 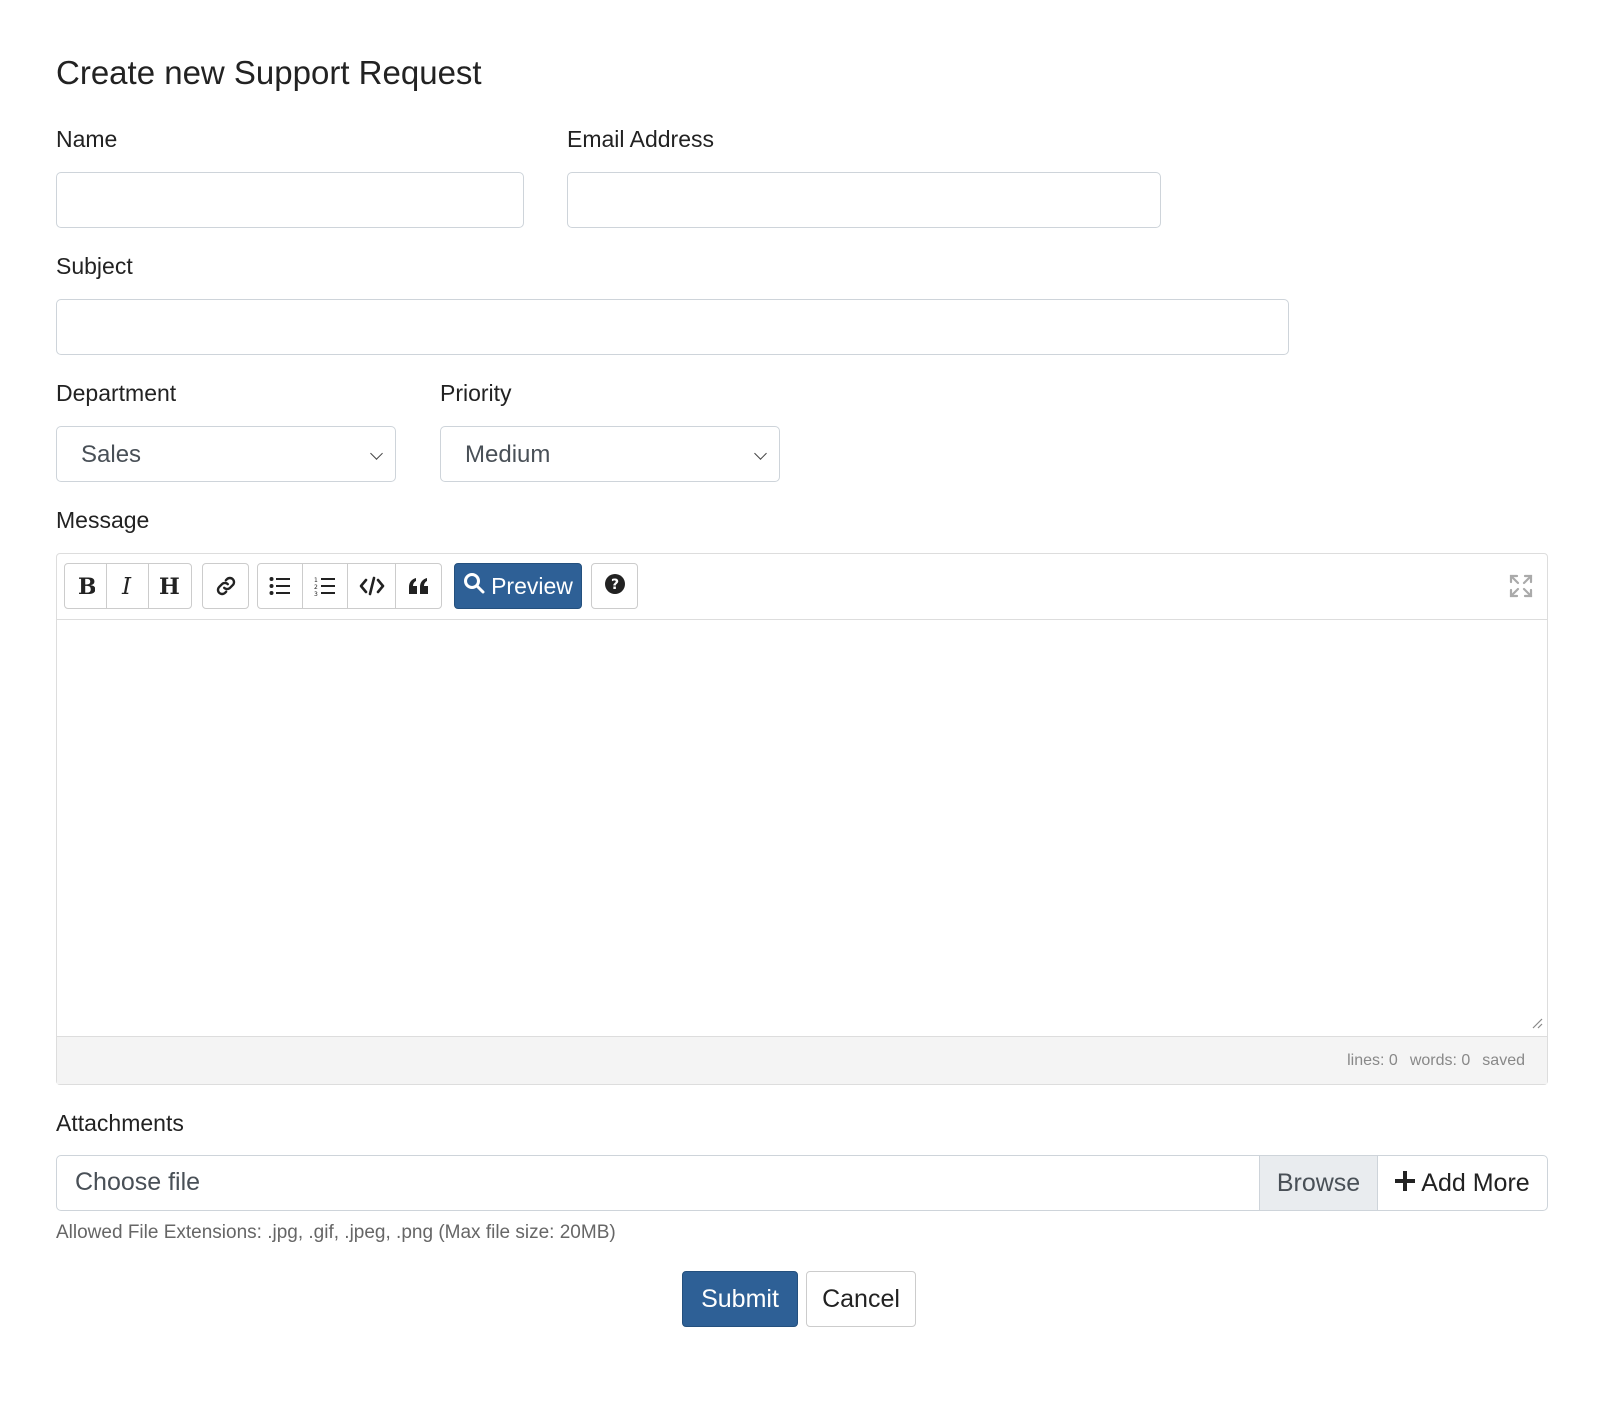 What do you see at coordinates (116, 393) in the screenshot?
I see `department-label: Department` at bounding box center [116, 393].